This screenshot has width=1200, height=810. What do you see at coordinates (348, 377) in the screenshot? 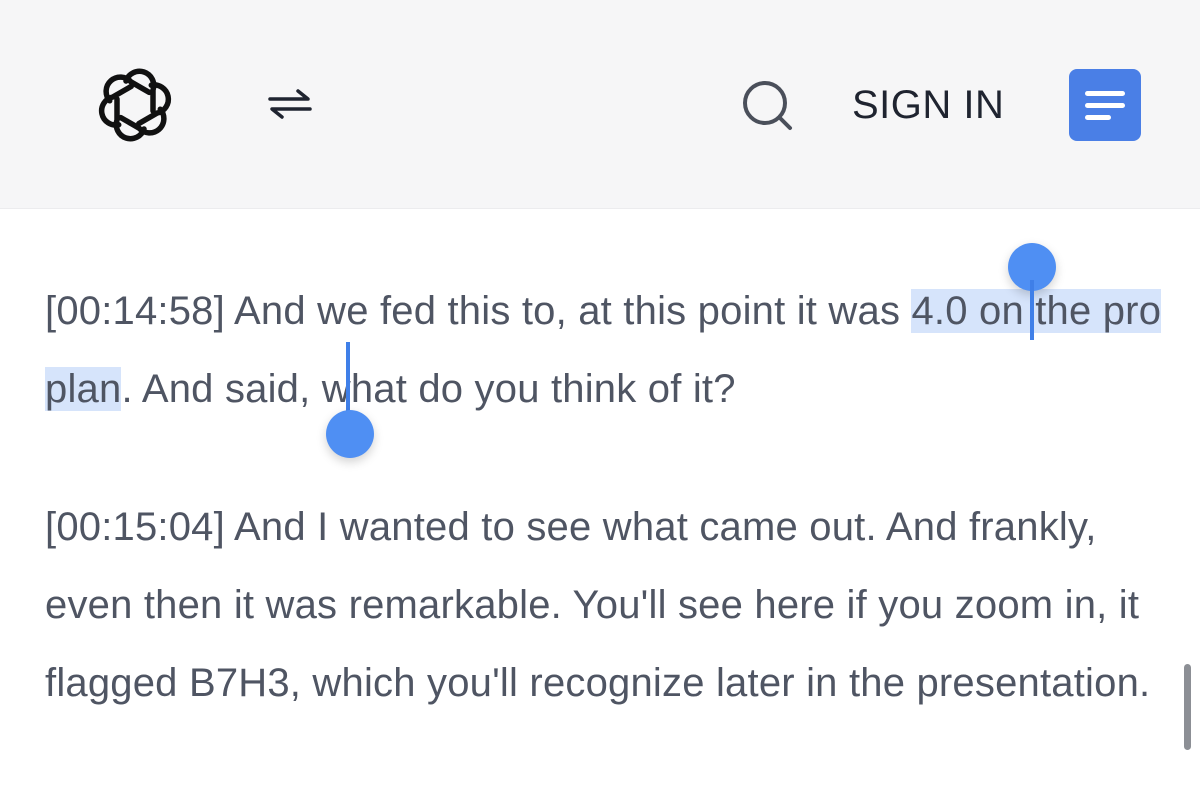
I see `selection-end-caret` at bounding box center [348, 377].